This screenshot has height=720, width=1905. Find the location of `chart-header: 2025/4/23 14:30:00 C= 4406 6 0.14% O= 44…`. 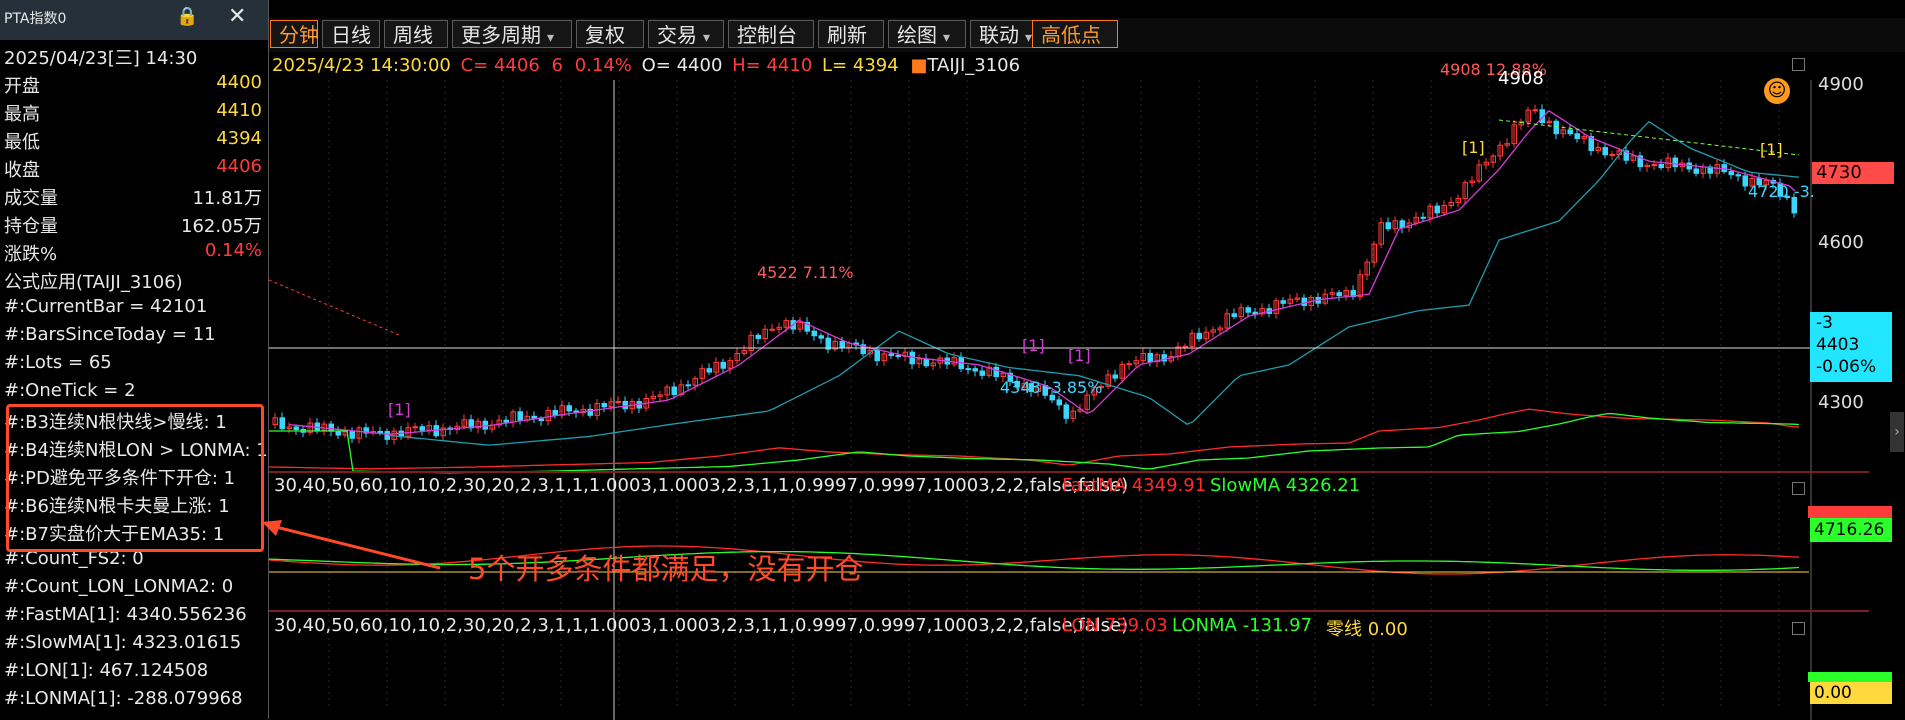

chart-header: 2025/4/23 14:30:00 C= 4406 6 0.14% O= 44… is located at coordinates (646, 65).